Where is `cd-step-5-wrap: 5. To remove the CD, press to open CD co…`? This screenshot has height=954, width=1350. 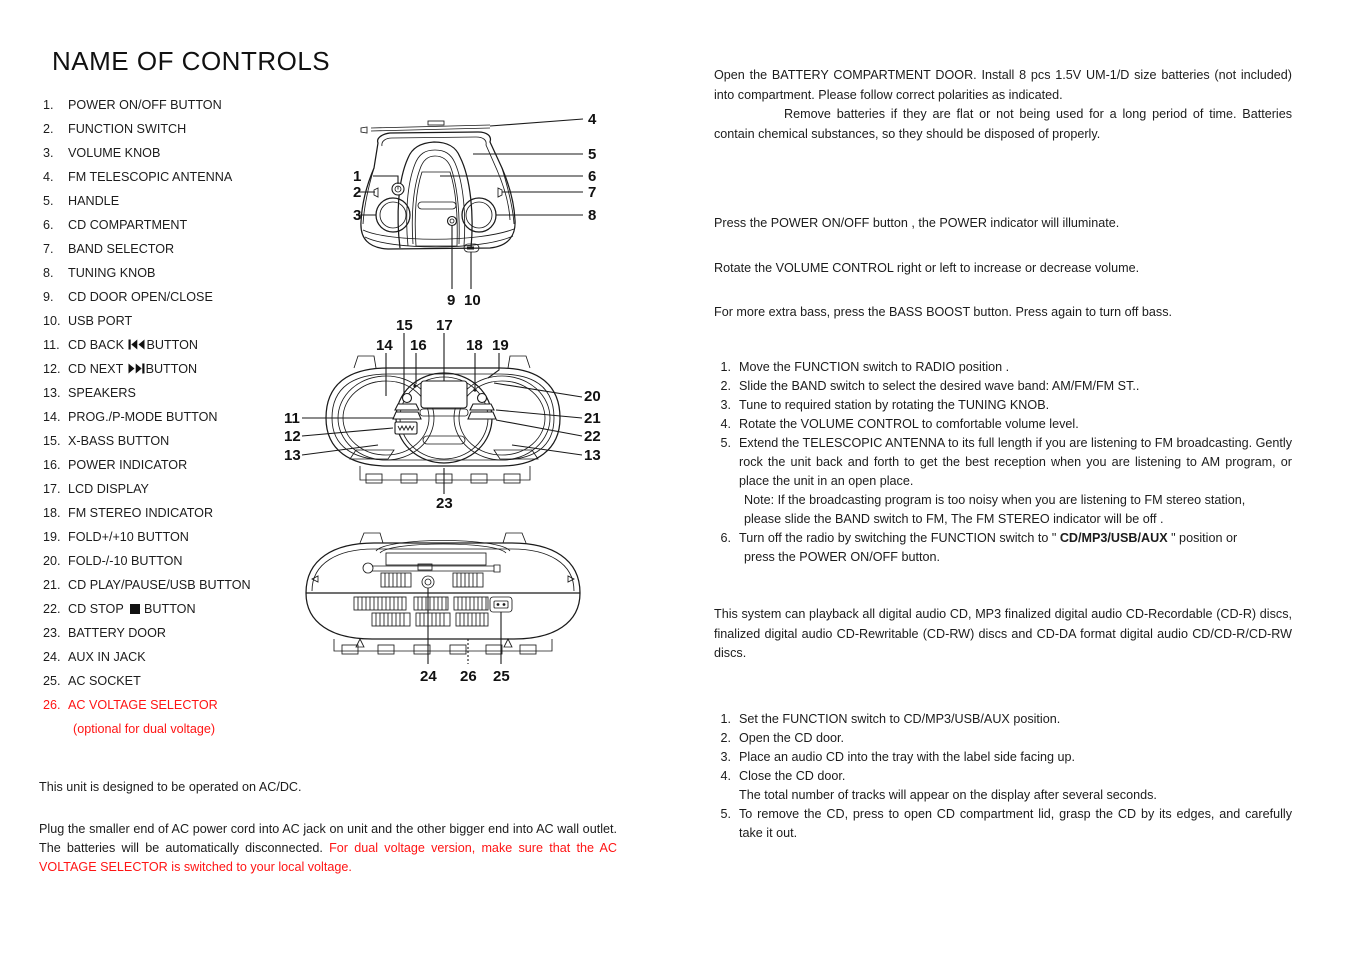 cd-step-5-wrap: 5. To remove the CD, press to open CD co… is located at coordinates (1003, 824).